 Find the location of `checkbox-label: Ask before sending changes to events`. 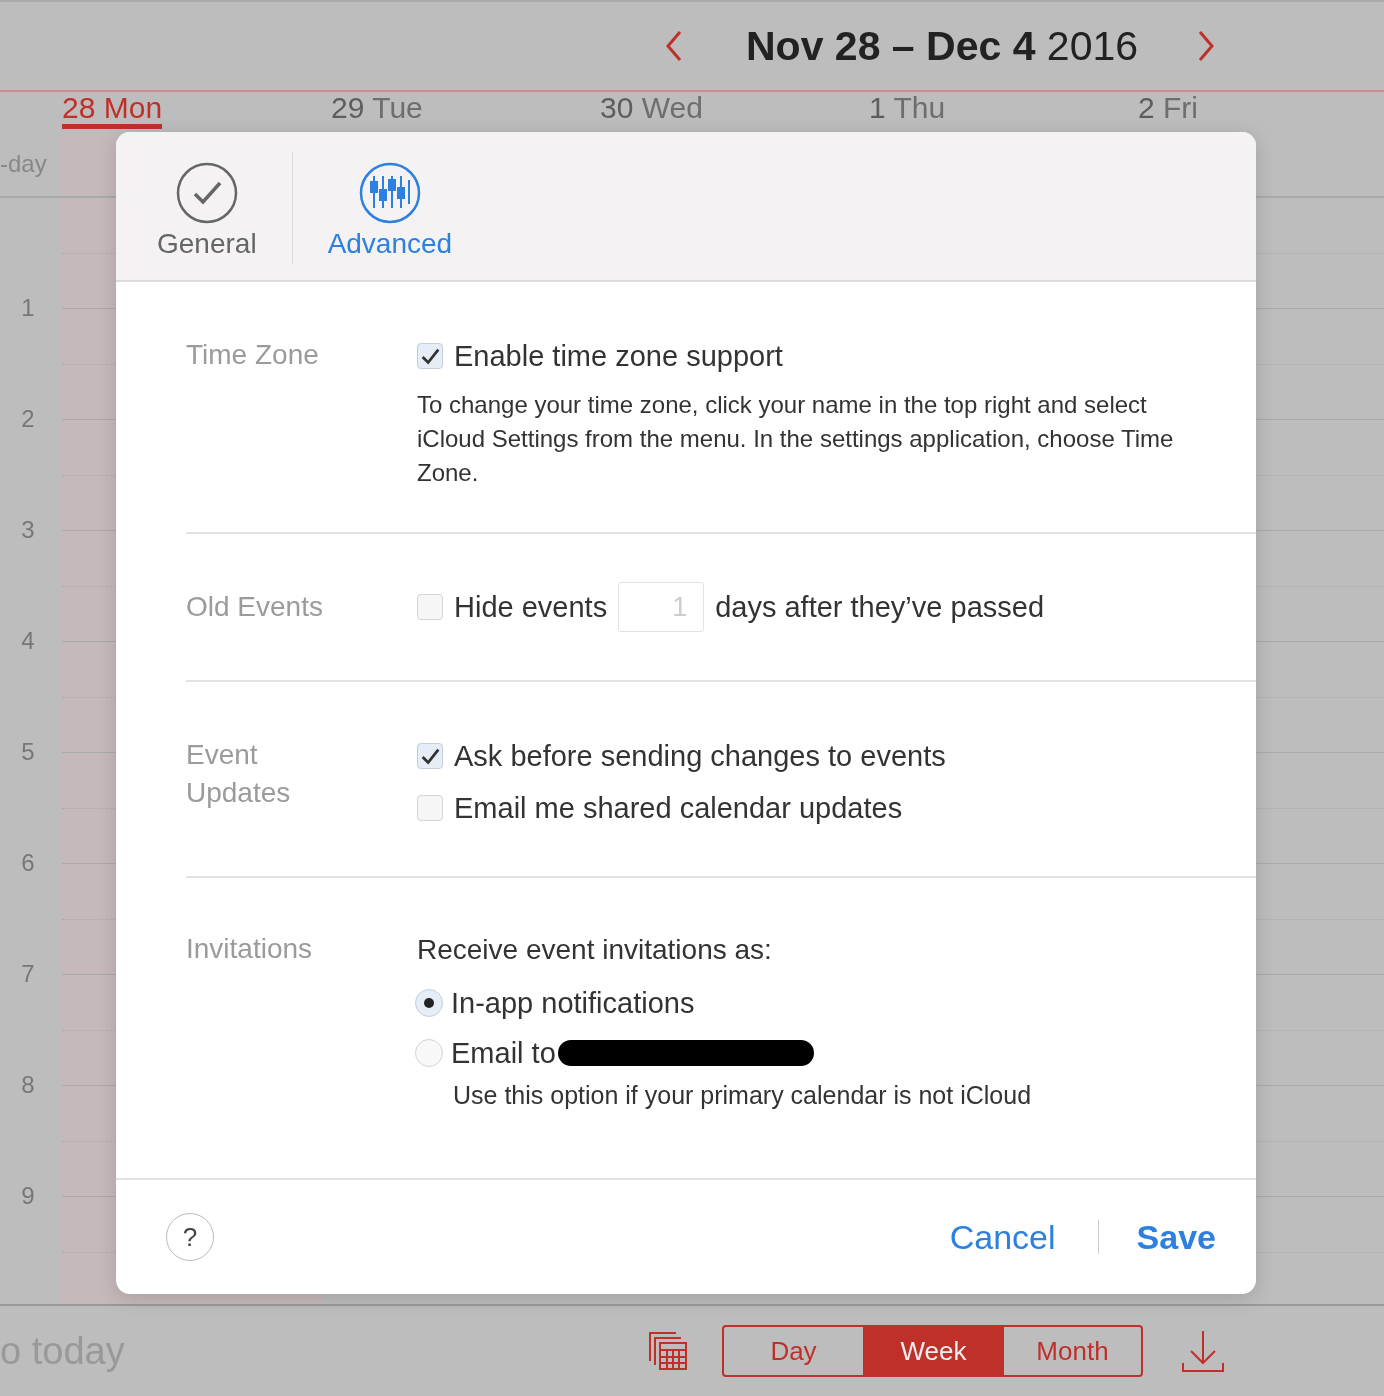

checkbox-label: Ask before sending changes to events is located at coordinates (700, 756).